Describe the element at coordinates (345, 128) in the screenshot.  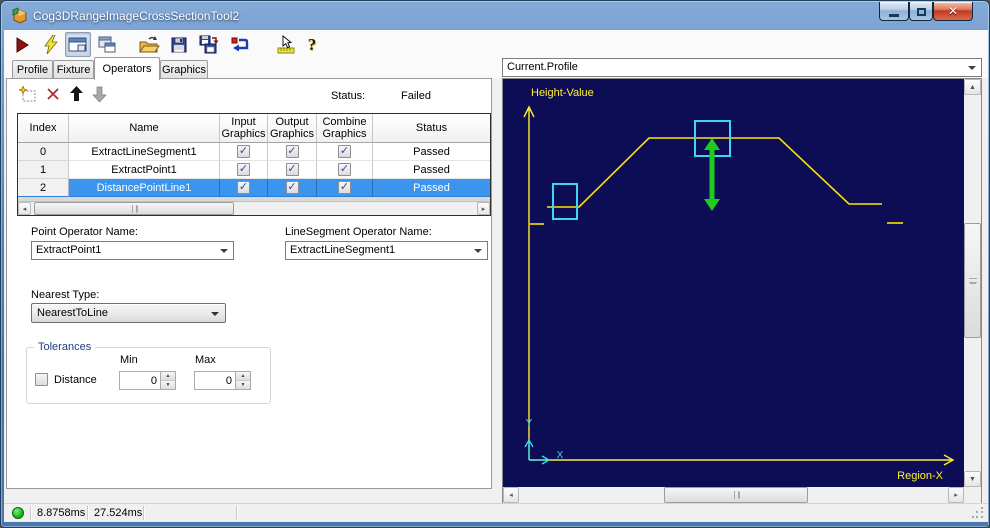
I see `column-header-combine-graphics: Combine Graphics` at that location.